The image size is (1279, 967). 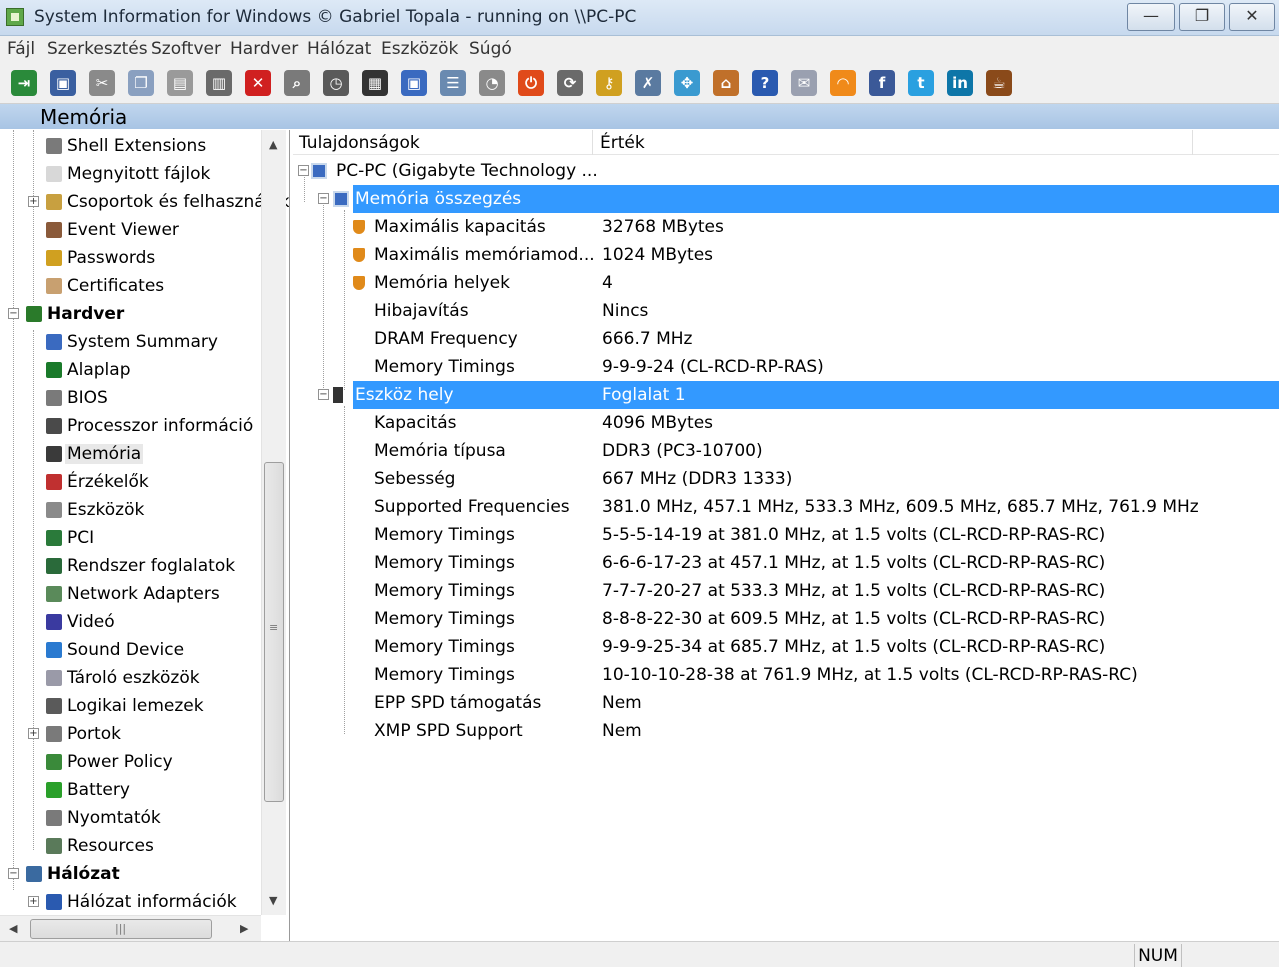 What do you see at coordinates (414, 83) in the screenshot?
I see `network-button: ▣` at bounding box center [414, 83].